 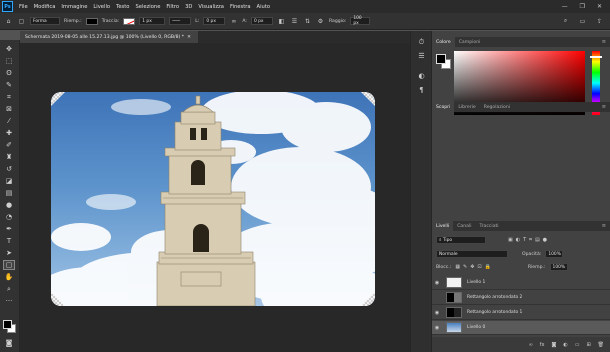 What do you see at coordinates (7, 324) in the screenshot?
I see `foreground-color-swatch` at bounding box center [7, 324].